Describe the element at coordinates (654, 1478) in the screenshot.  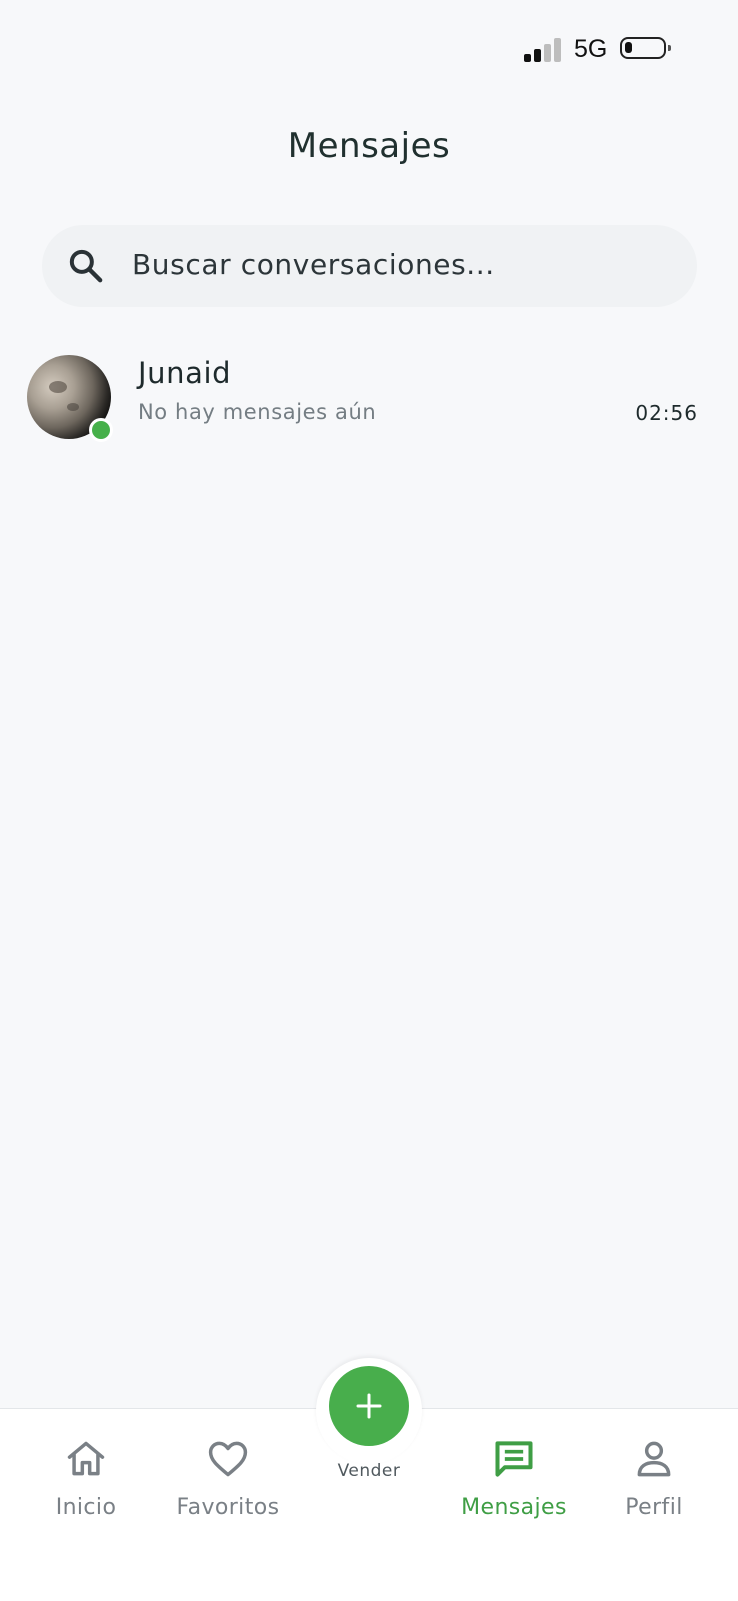
I see `nav-item-perfil: Perfil` at that location.